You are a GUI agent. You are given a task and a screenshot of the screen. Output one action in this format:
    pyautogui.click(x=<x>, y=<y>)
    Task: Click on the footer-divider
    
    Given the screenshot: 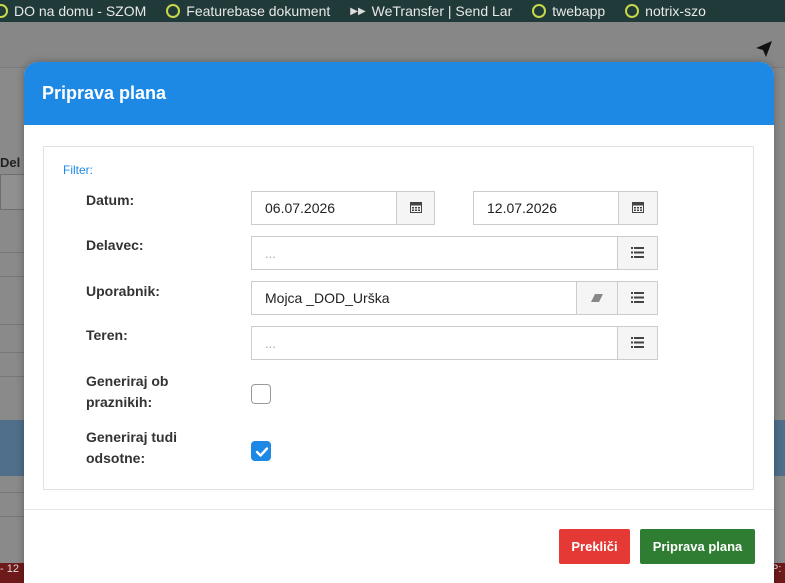 What is the action you would take?
    pyautogui.click(x=399, y=509)
    